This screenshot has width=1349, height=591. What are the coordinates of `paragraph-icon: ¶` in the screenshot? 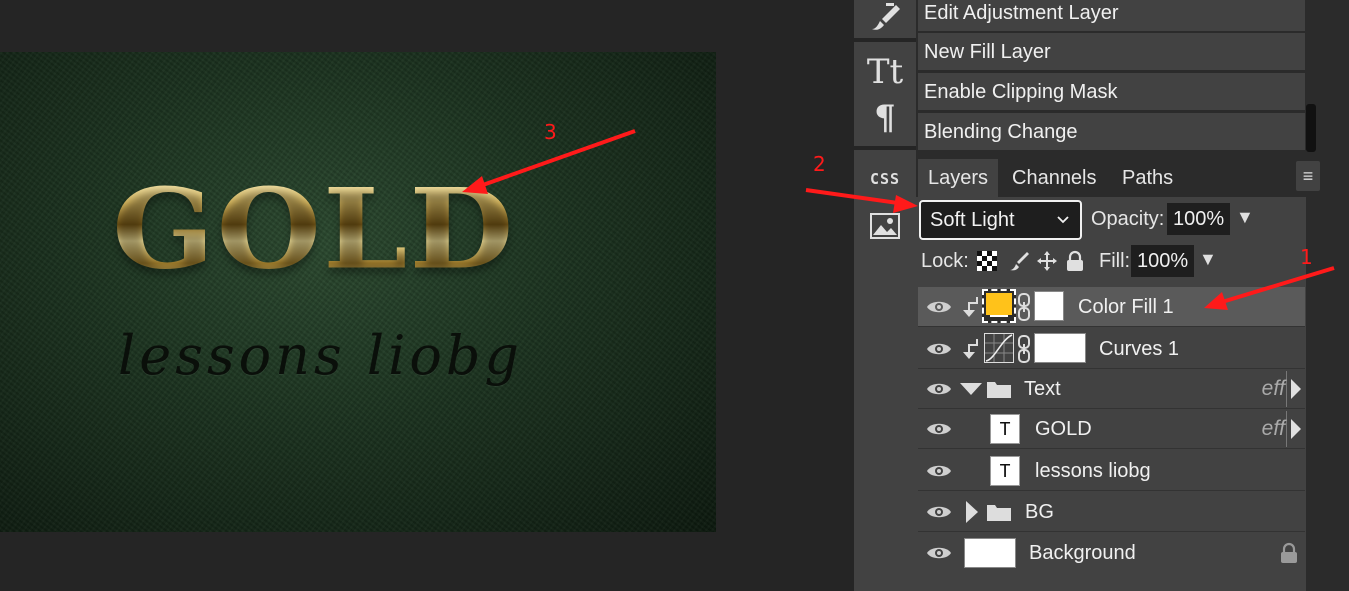 It's located at (885, 118).